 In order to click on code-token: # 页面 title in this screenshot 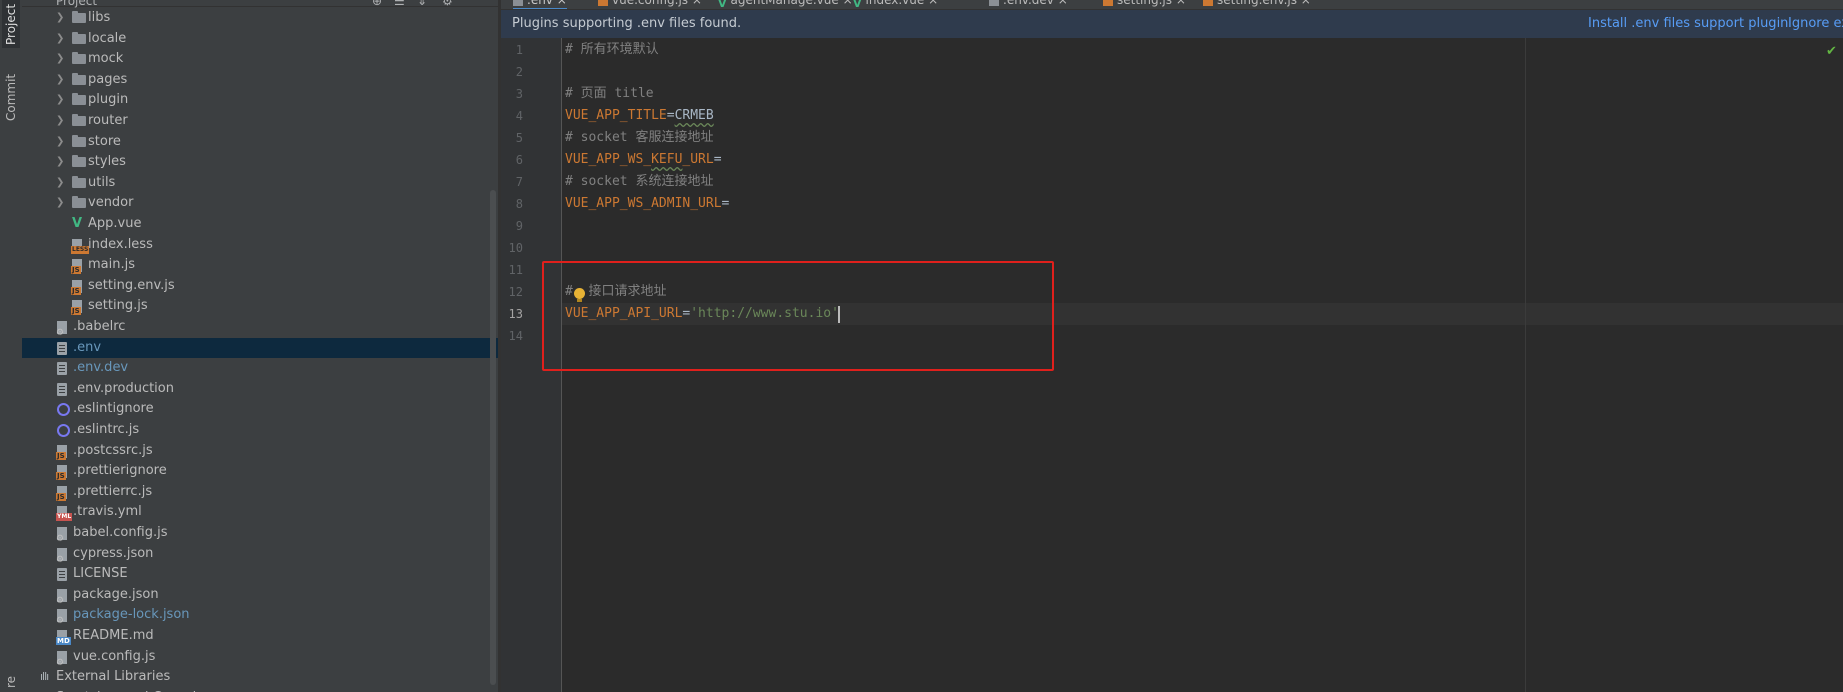, I will do `click(609, 93)`.